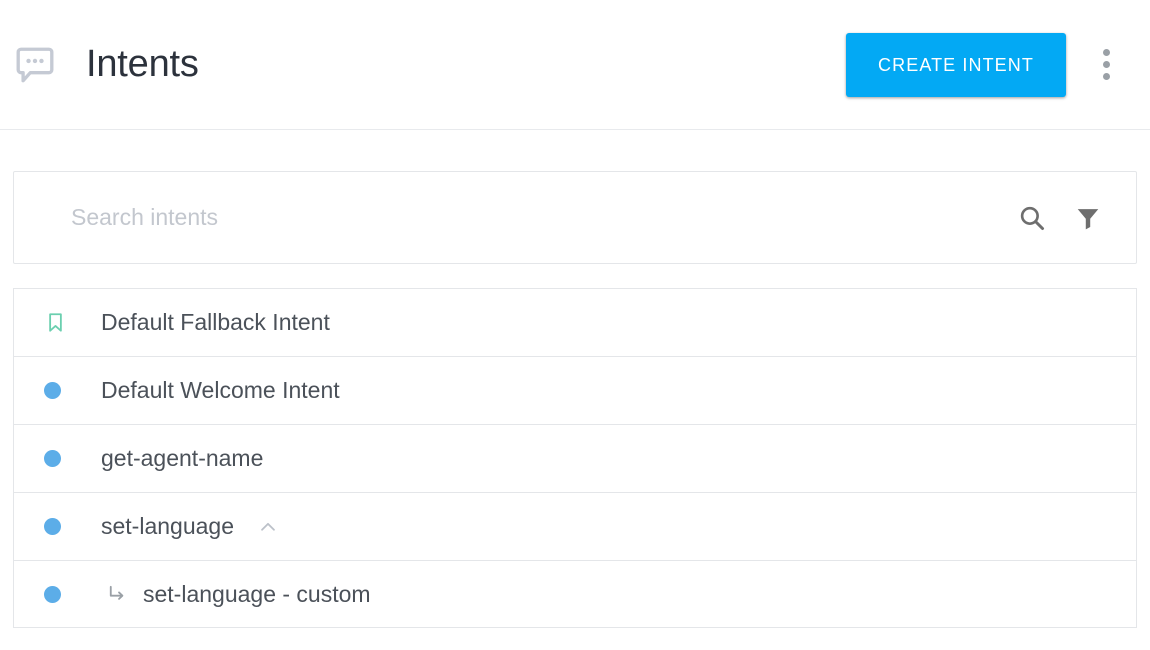 The height and width of the screenshot is (650, 1150). I want to click on kebab-menu-icon, so click(1106, 65).